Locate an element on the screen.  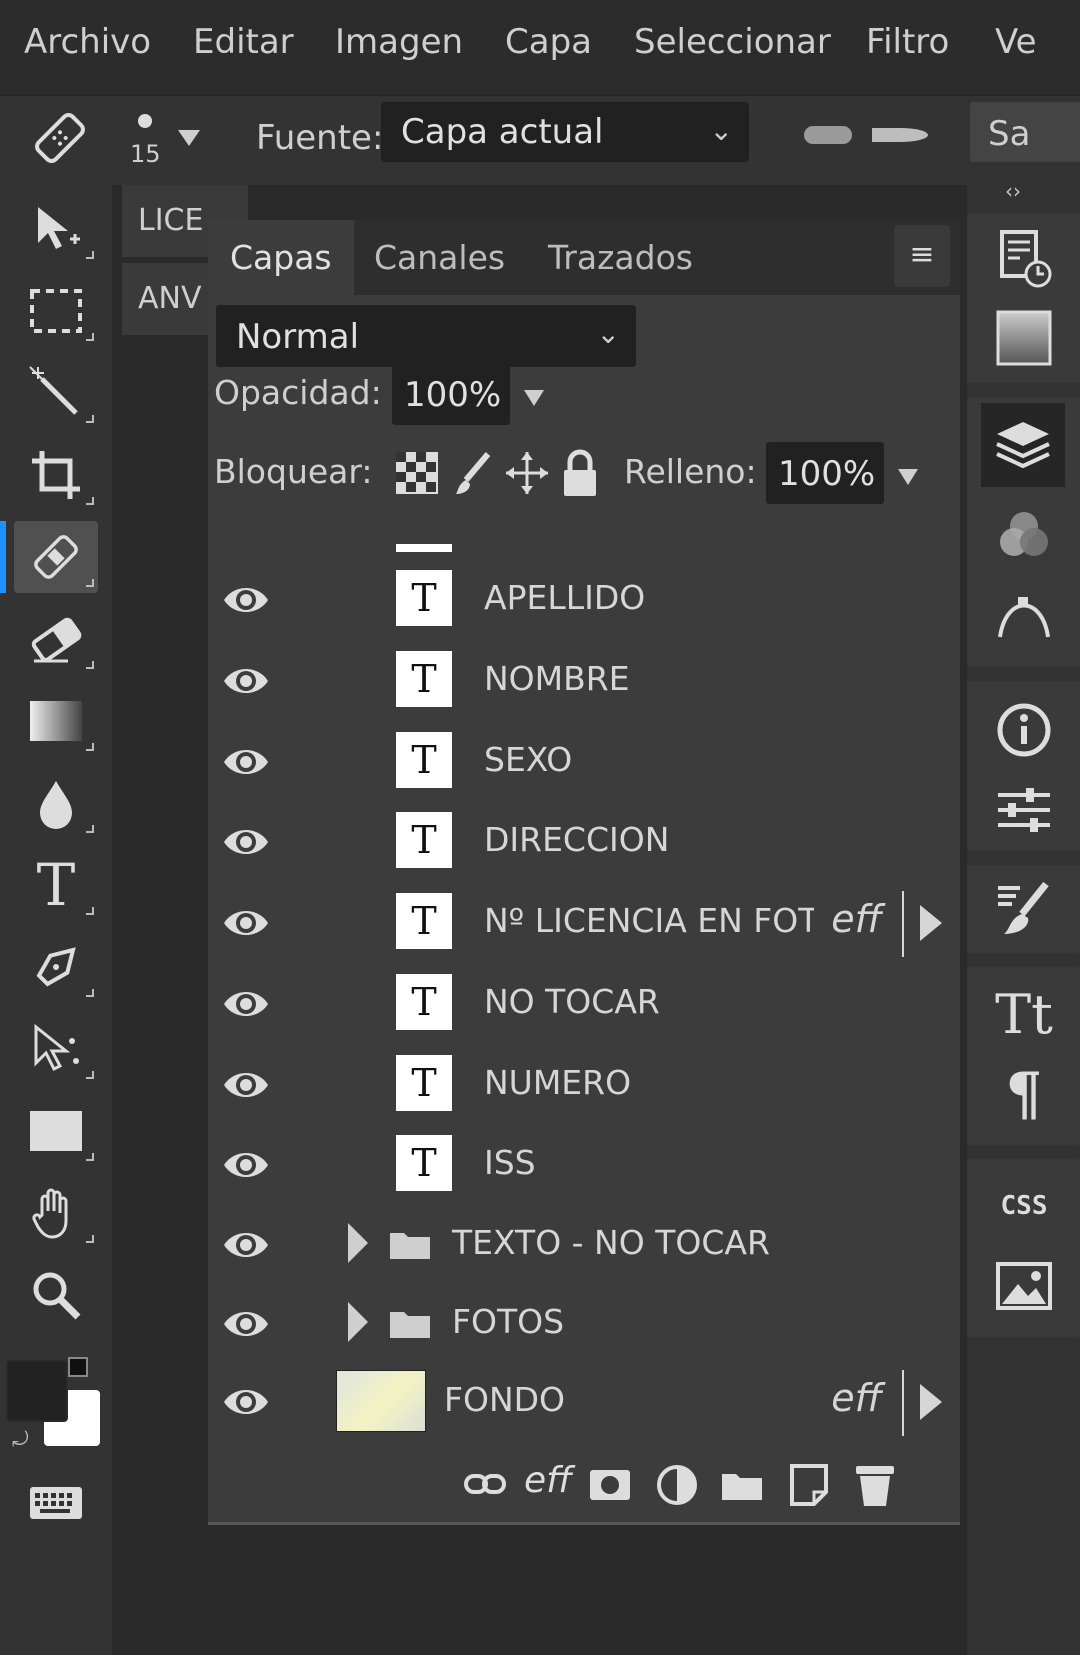
link-icon is located at coordinates (485, 1486).